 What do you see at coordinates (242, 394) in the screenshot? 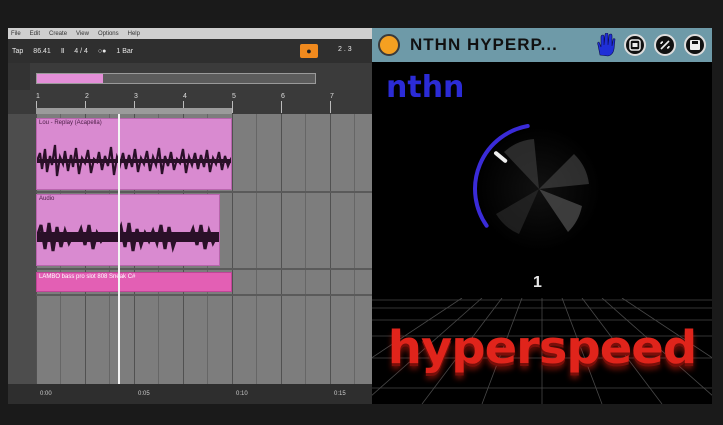
I see `time-marker: 0:10` at bounding box center [242, 394].